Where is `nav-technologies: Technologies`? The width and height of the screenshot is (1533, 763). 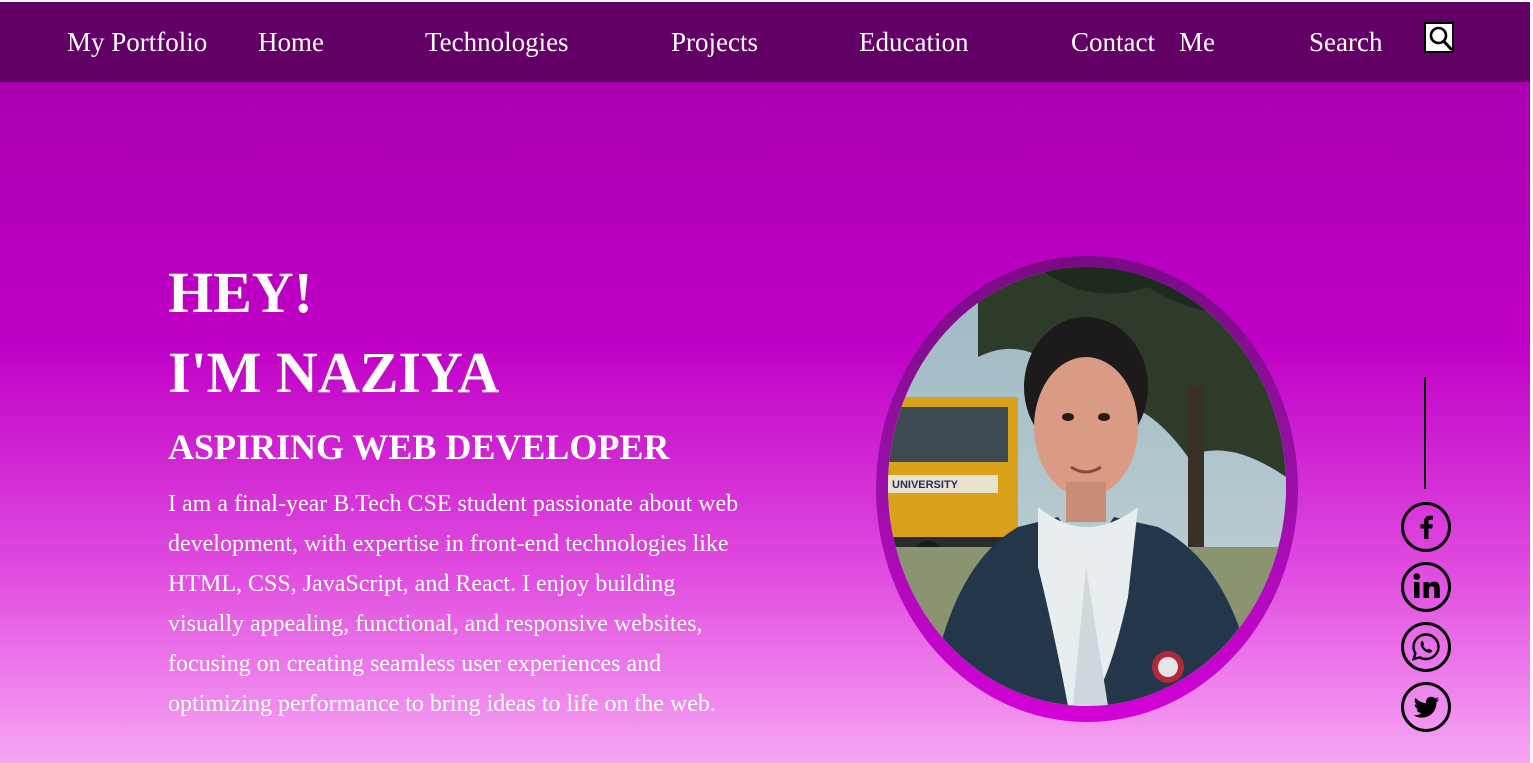
nav-technologies: Technologies is located at coordinates (497, 42).